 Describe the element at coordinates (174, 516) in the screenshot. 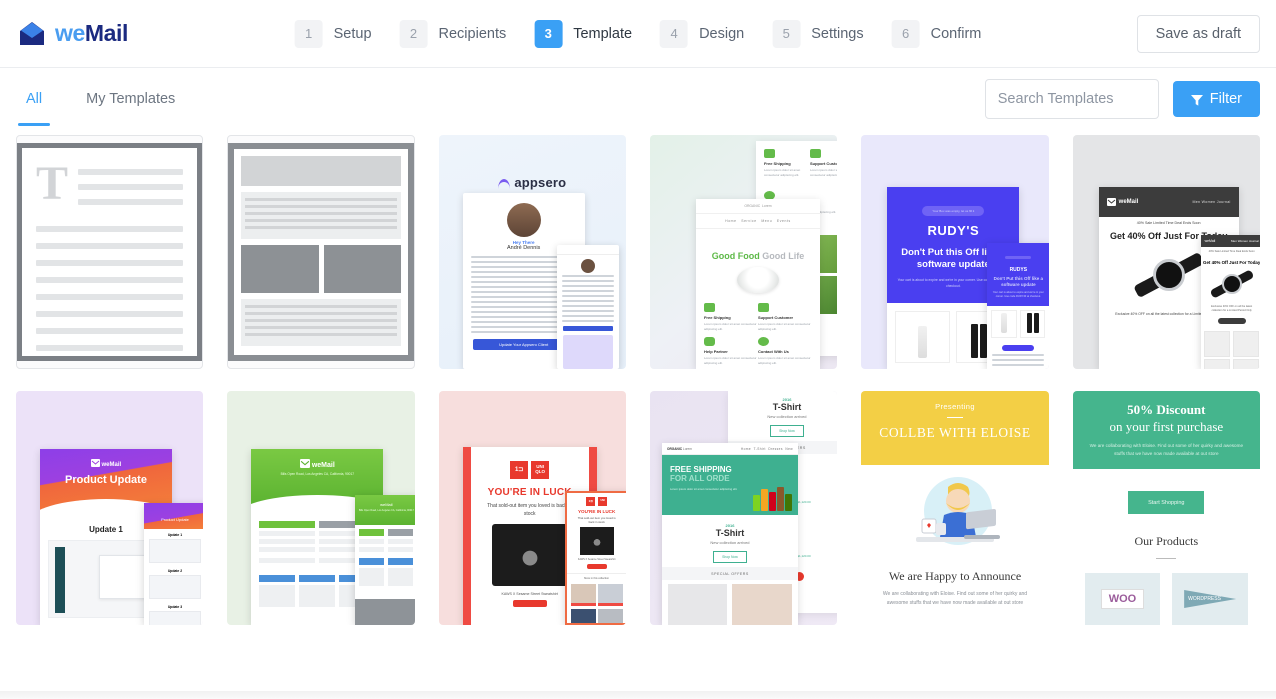

I see `mobile-hero: Product Update` at that location.